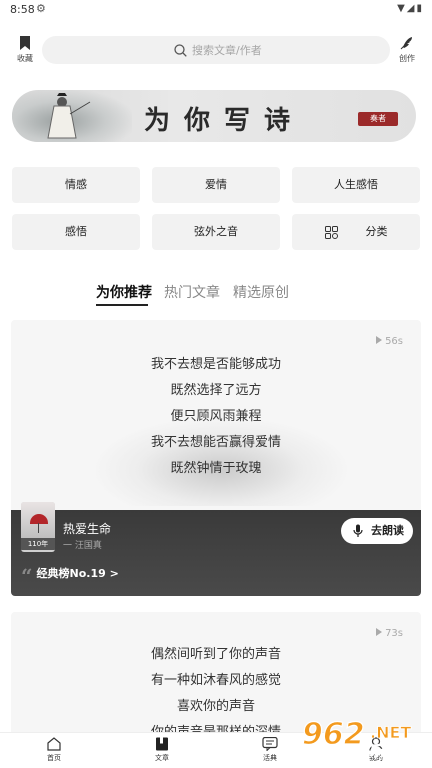  Describe the element at coordinates (270, 758) in the screenshot. I see `nav-label: 活典` at that location.